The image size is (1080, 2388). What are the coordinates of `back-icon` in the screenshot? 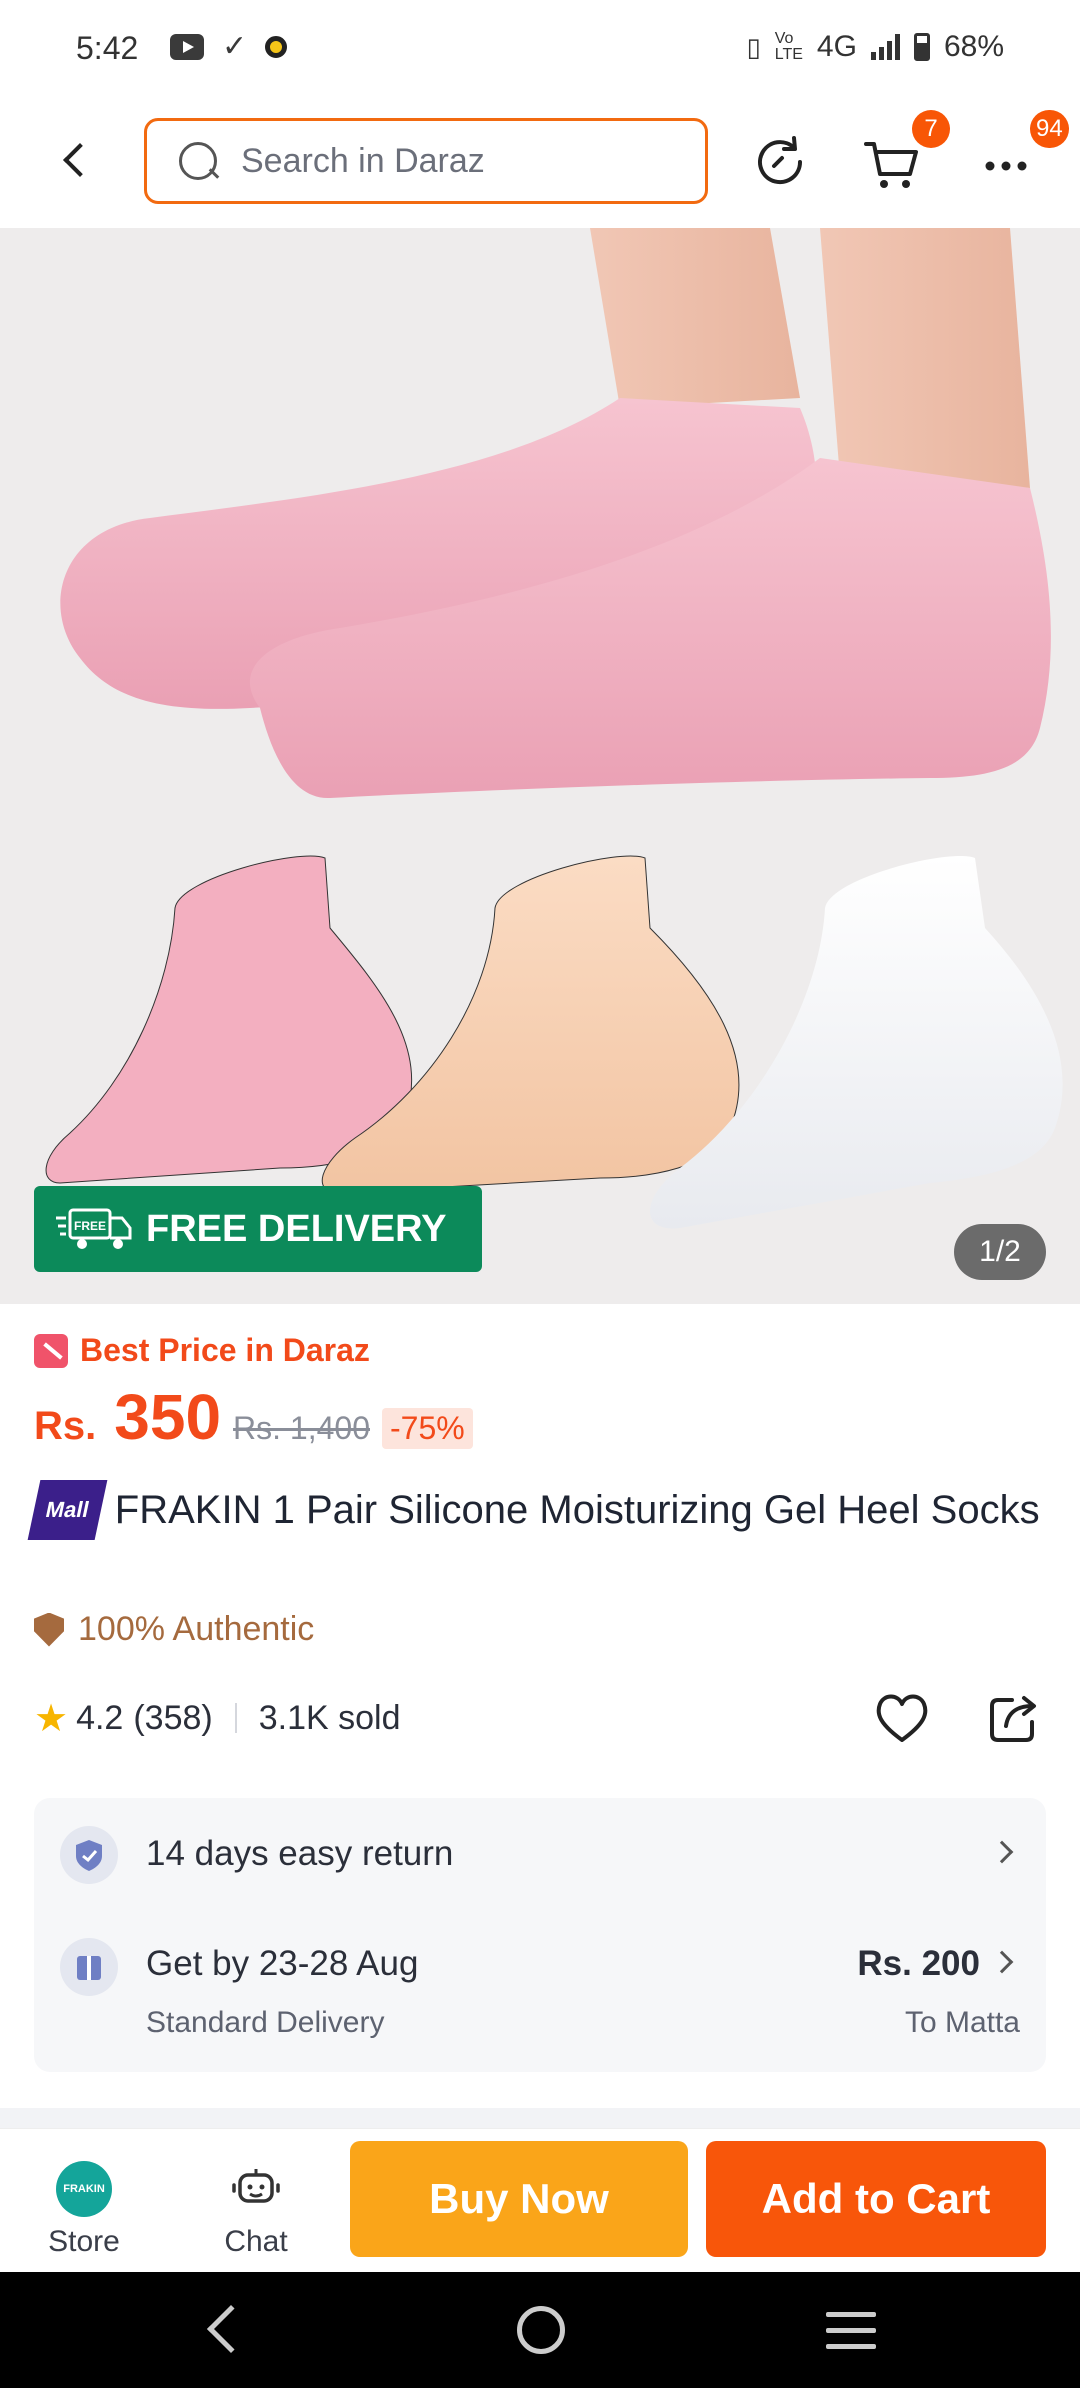 It's located at (75, 161).